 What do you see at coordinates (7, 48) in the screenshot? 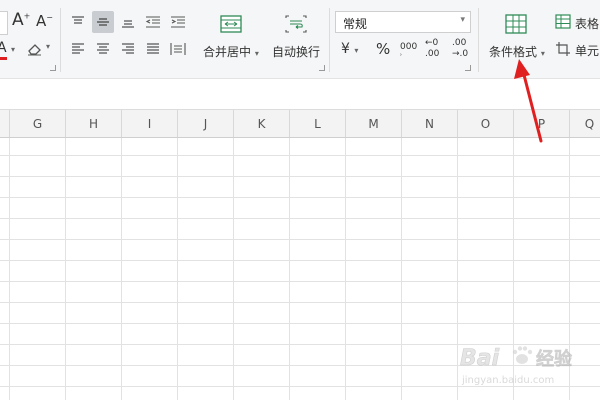
I see `font-color-button: A ▾` at bounding box center [7, 48].